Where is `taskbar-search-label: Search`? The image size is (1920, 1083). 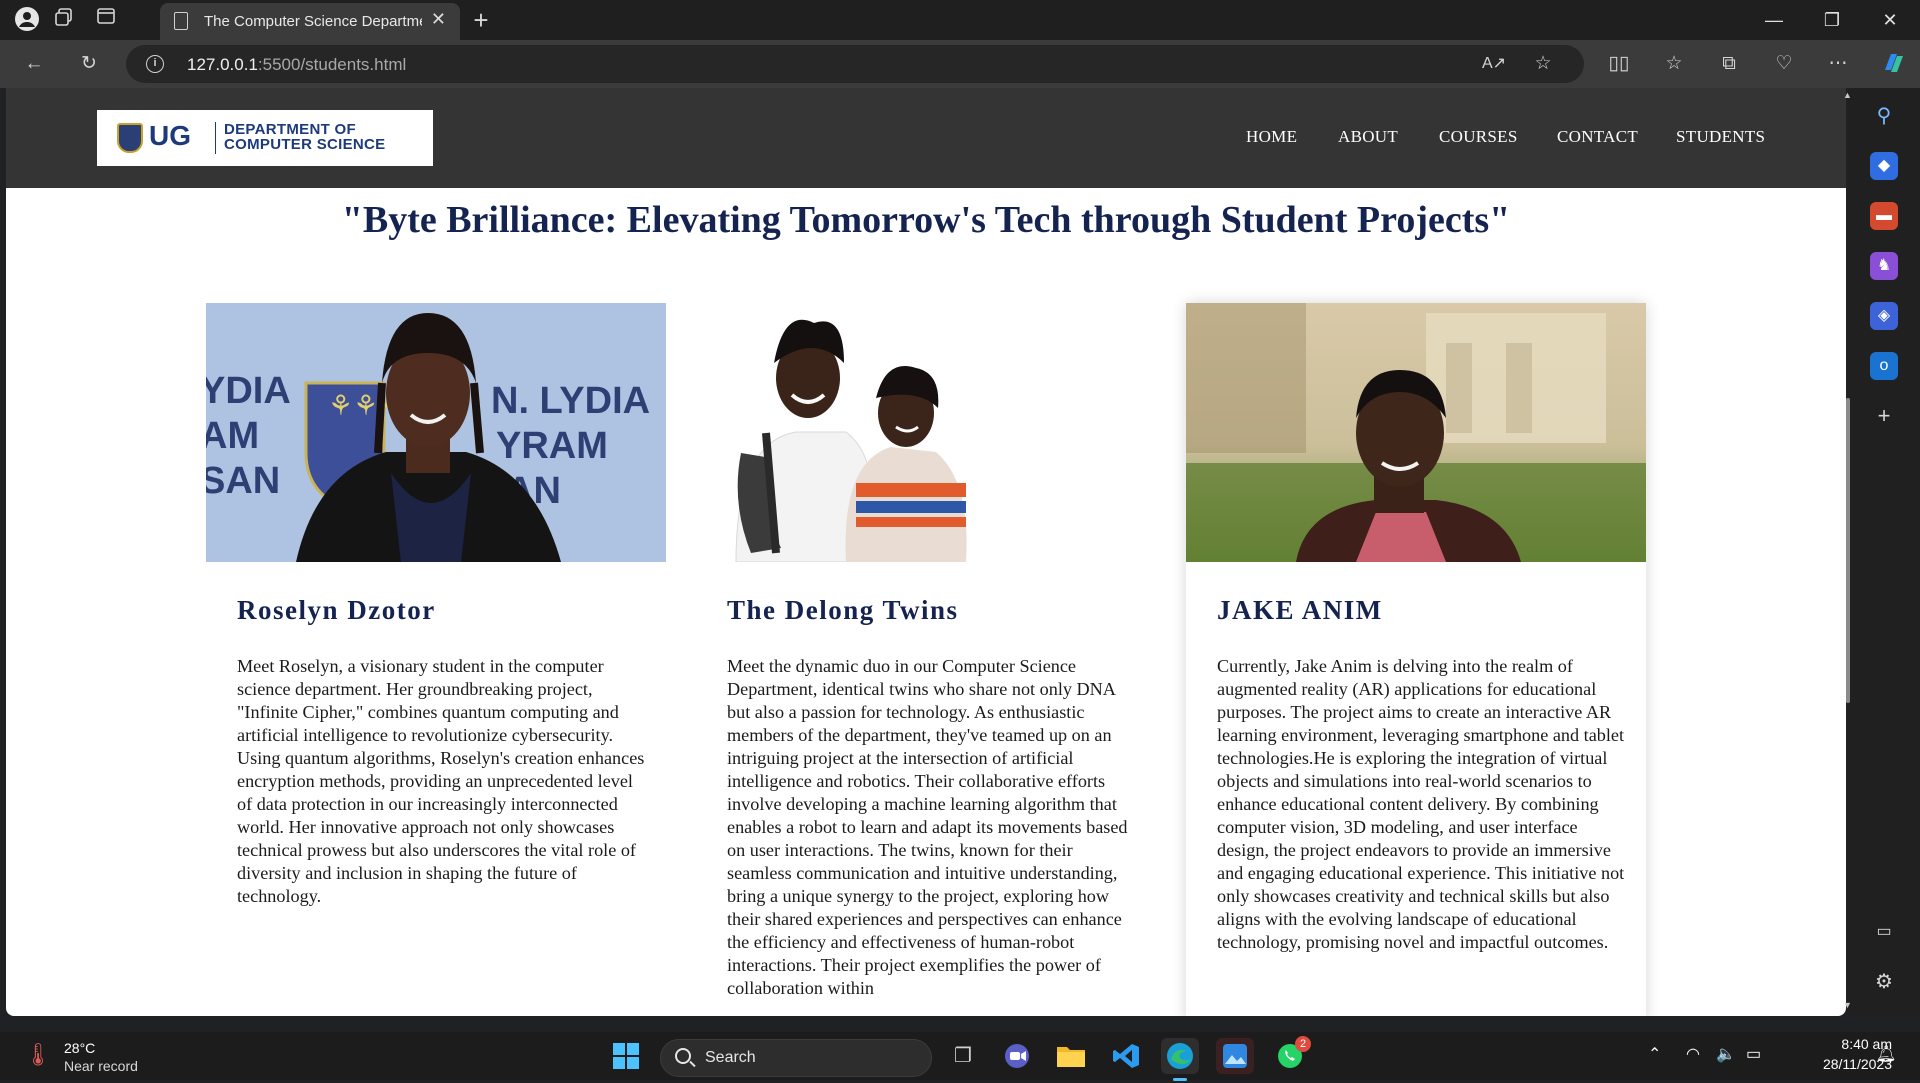
taskbar-search-label: Search is located at coordinates (730, 1057).